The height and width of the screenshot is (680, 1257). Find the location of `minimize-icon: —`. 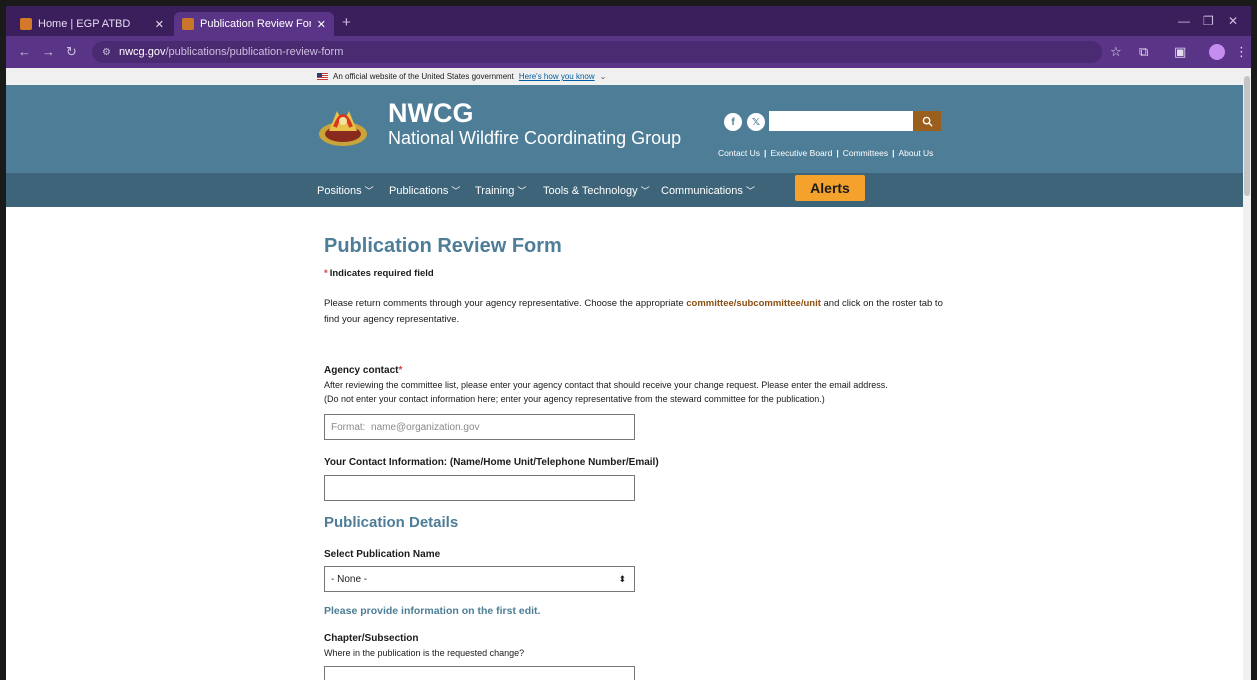

minimize-icon: — is located at coordinates (1184, 21).